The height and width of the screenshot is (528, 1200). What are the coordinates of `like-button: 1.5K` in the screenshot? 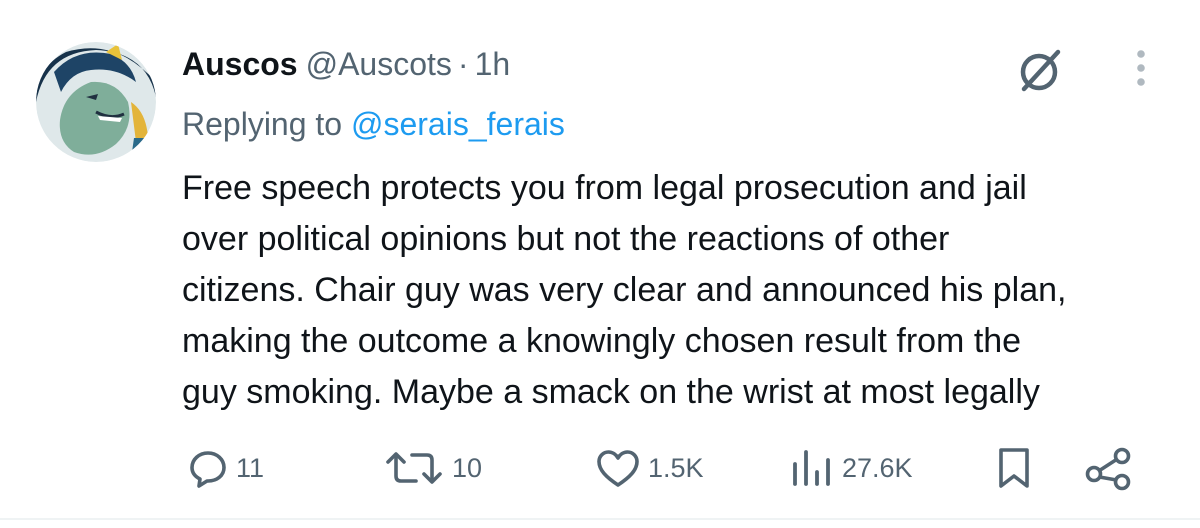 It's located at (649, 468).